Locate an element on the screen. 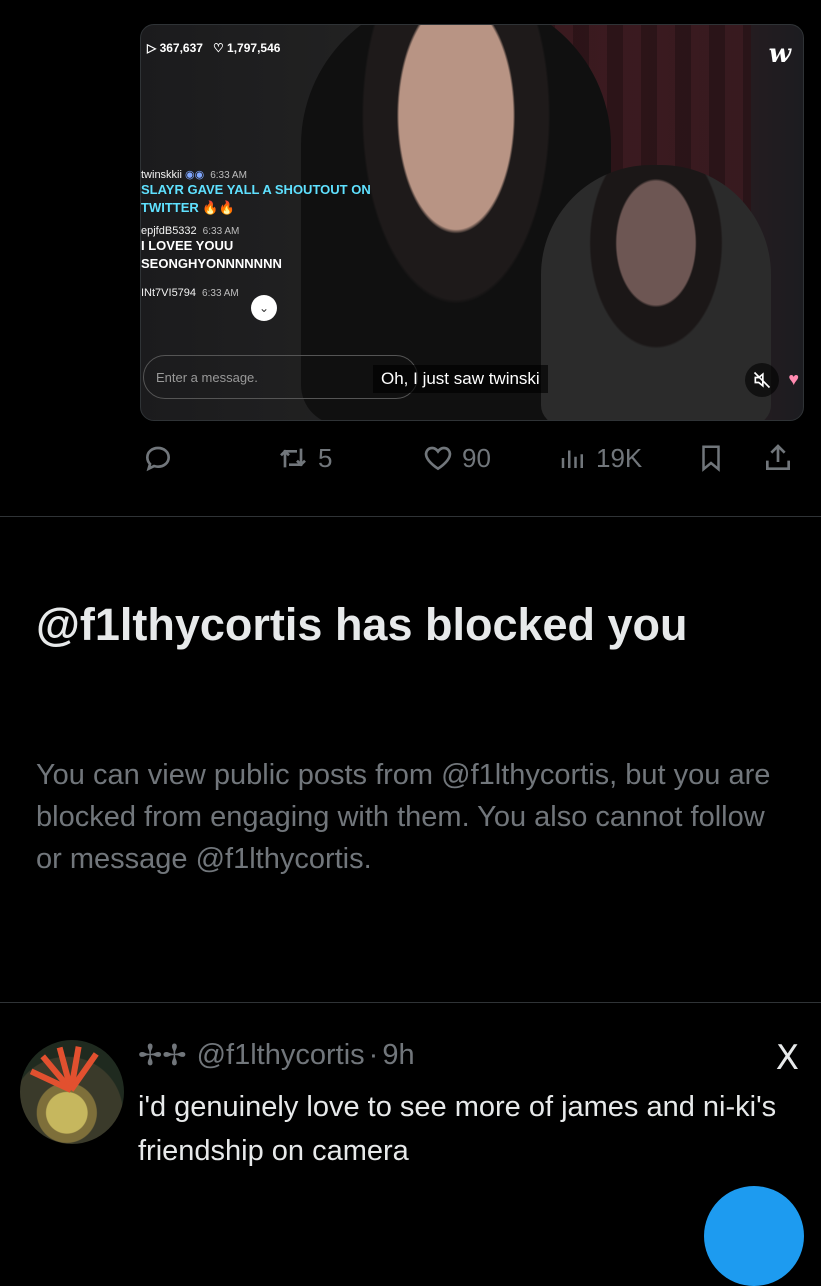 The image size is (821, 1286). chat-text: SLAYR GAVE YALL A SHOUTOUT ON is located at coordinates (256, 189).